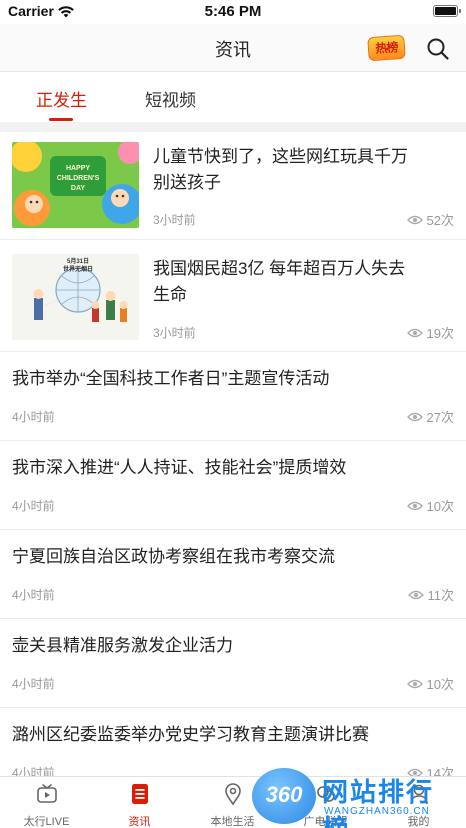 The image size is (466, 828). I want to click on watermark-badge-text: 360, so click(284, 794).